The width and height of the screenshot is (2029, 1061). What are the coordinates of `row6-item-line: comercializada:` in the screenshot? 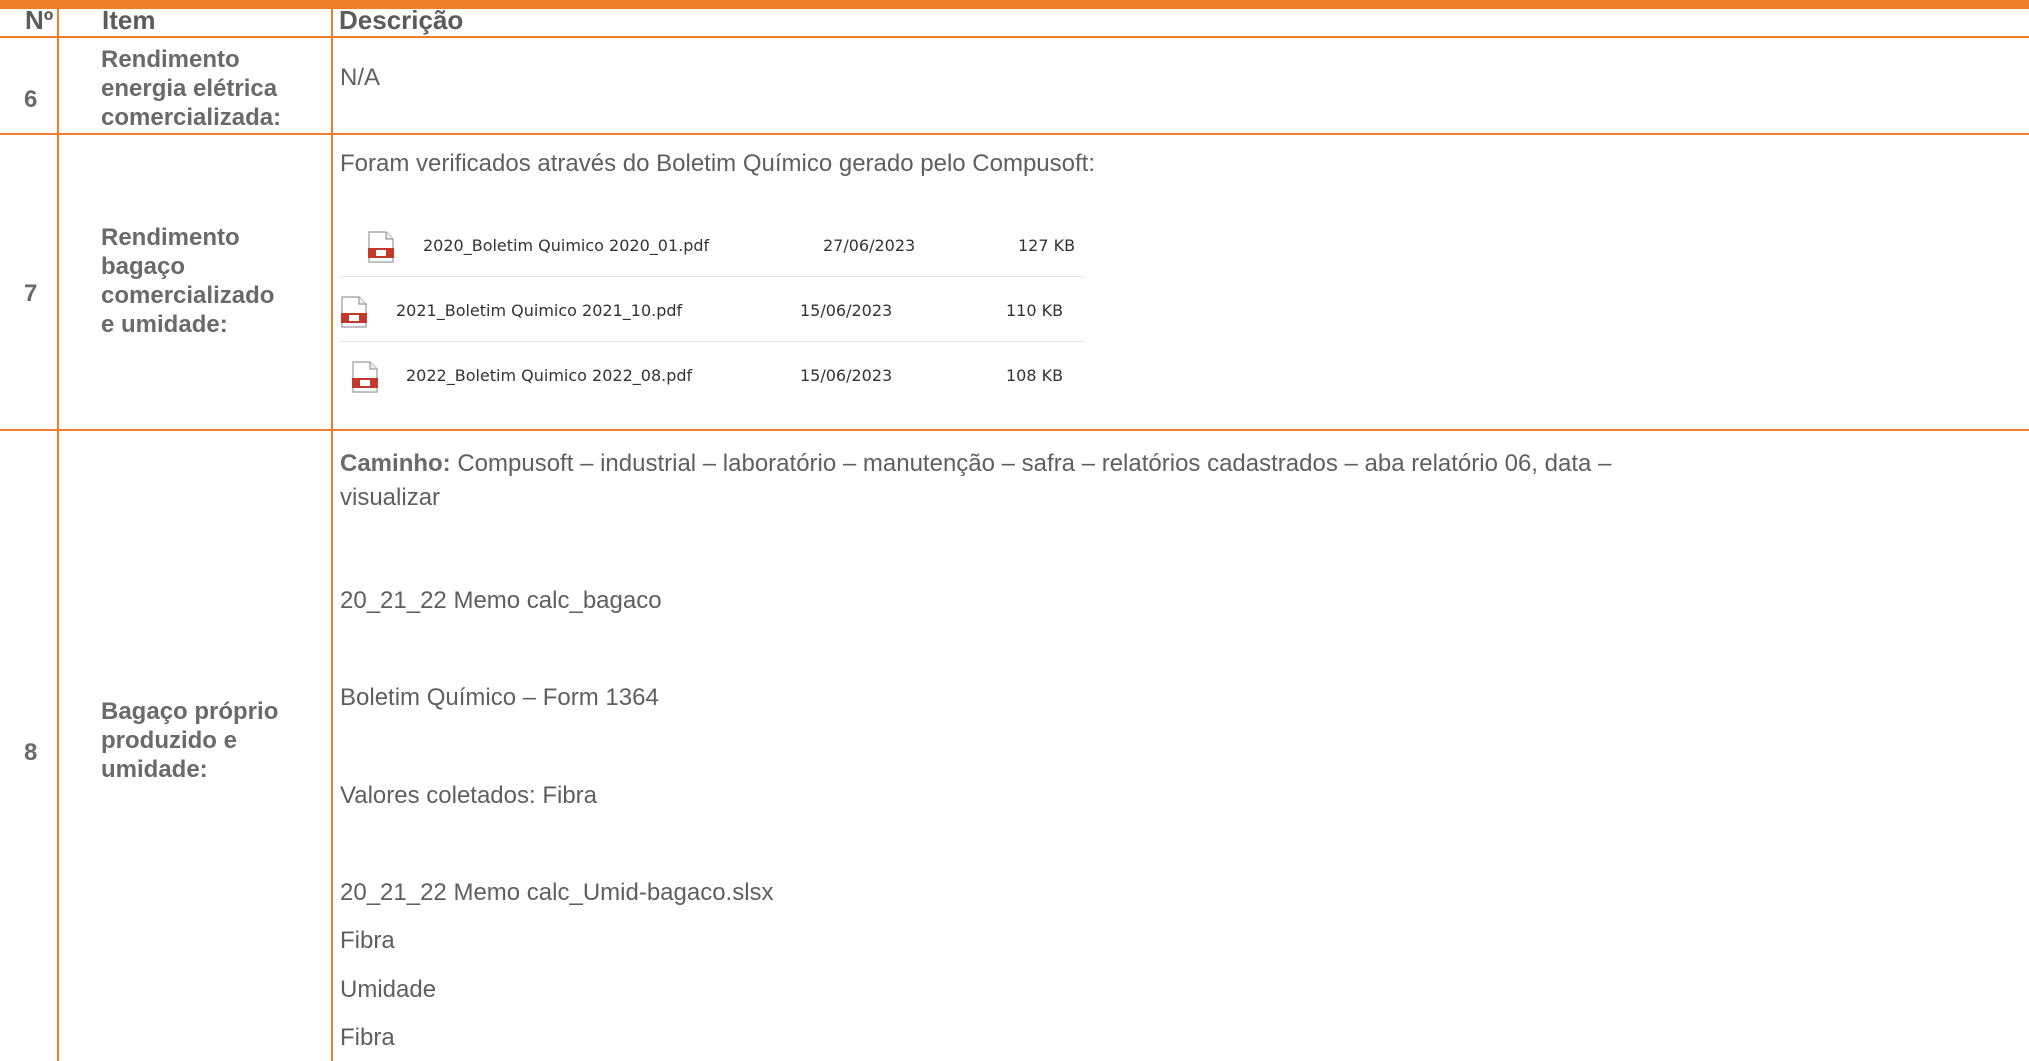 It's located at (191, 117).